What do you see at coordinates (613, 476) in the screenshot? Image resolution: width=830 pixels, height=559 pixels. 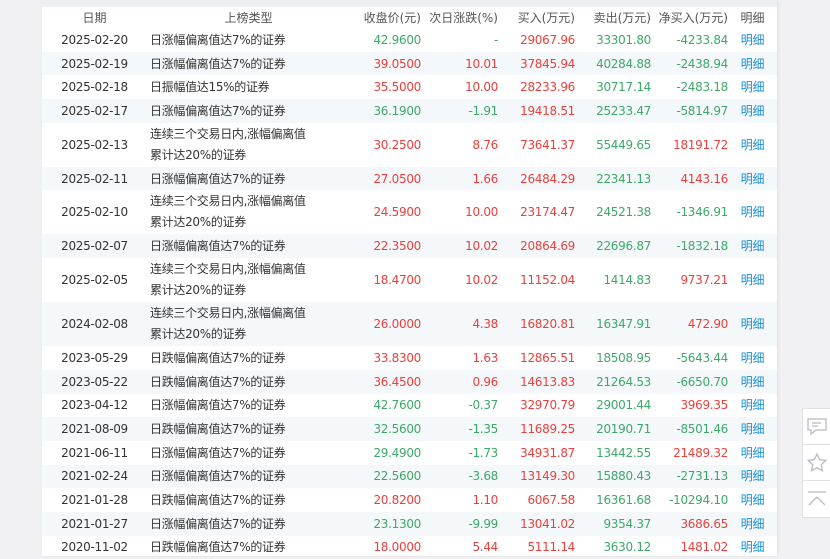 I see `sell-amount-cell: 15880.43` at bounding box center [613, 476].